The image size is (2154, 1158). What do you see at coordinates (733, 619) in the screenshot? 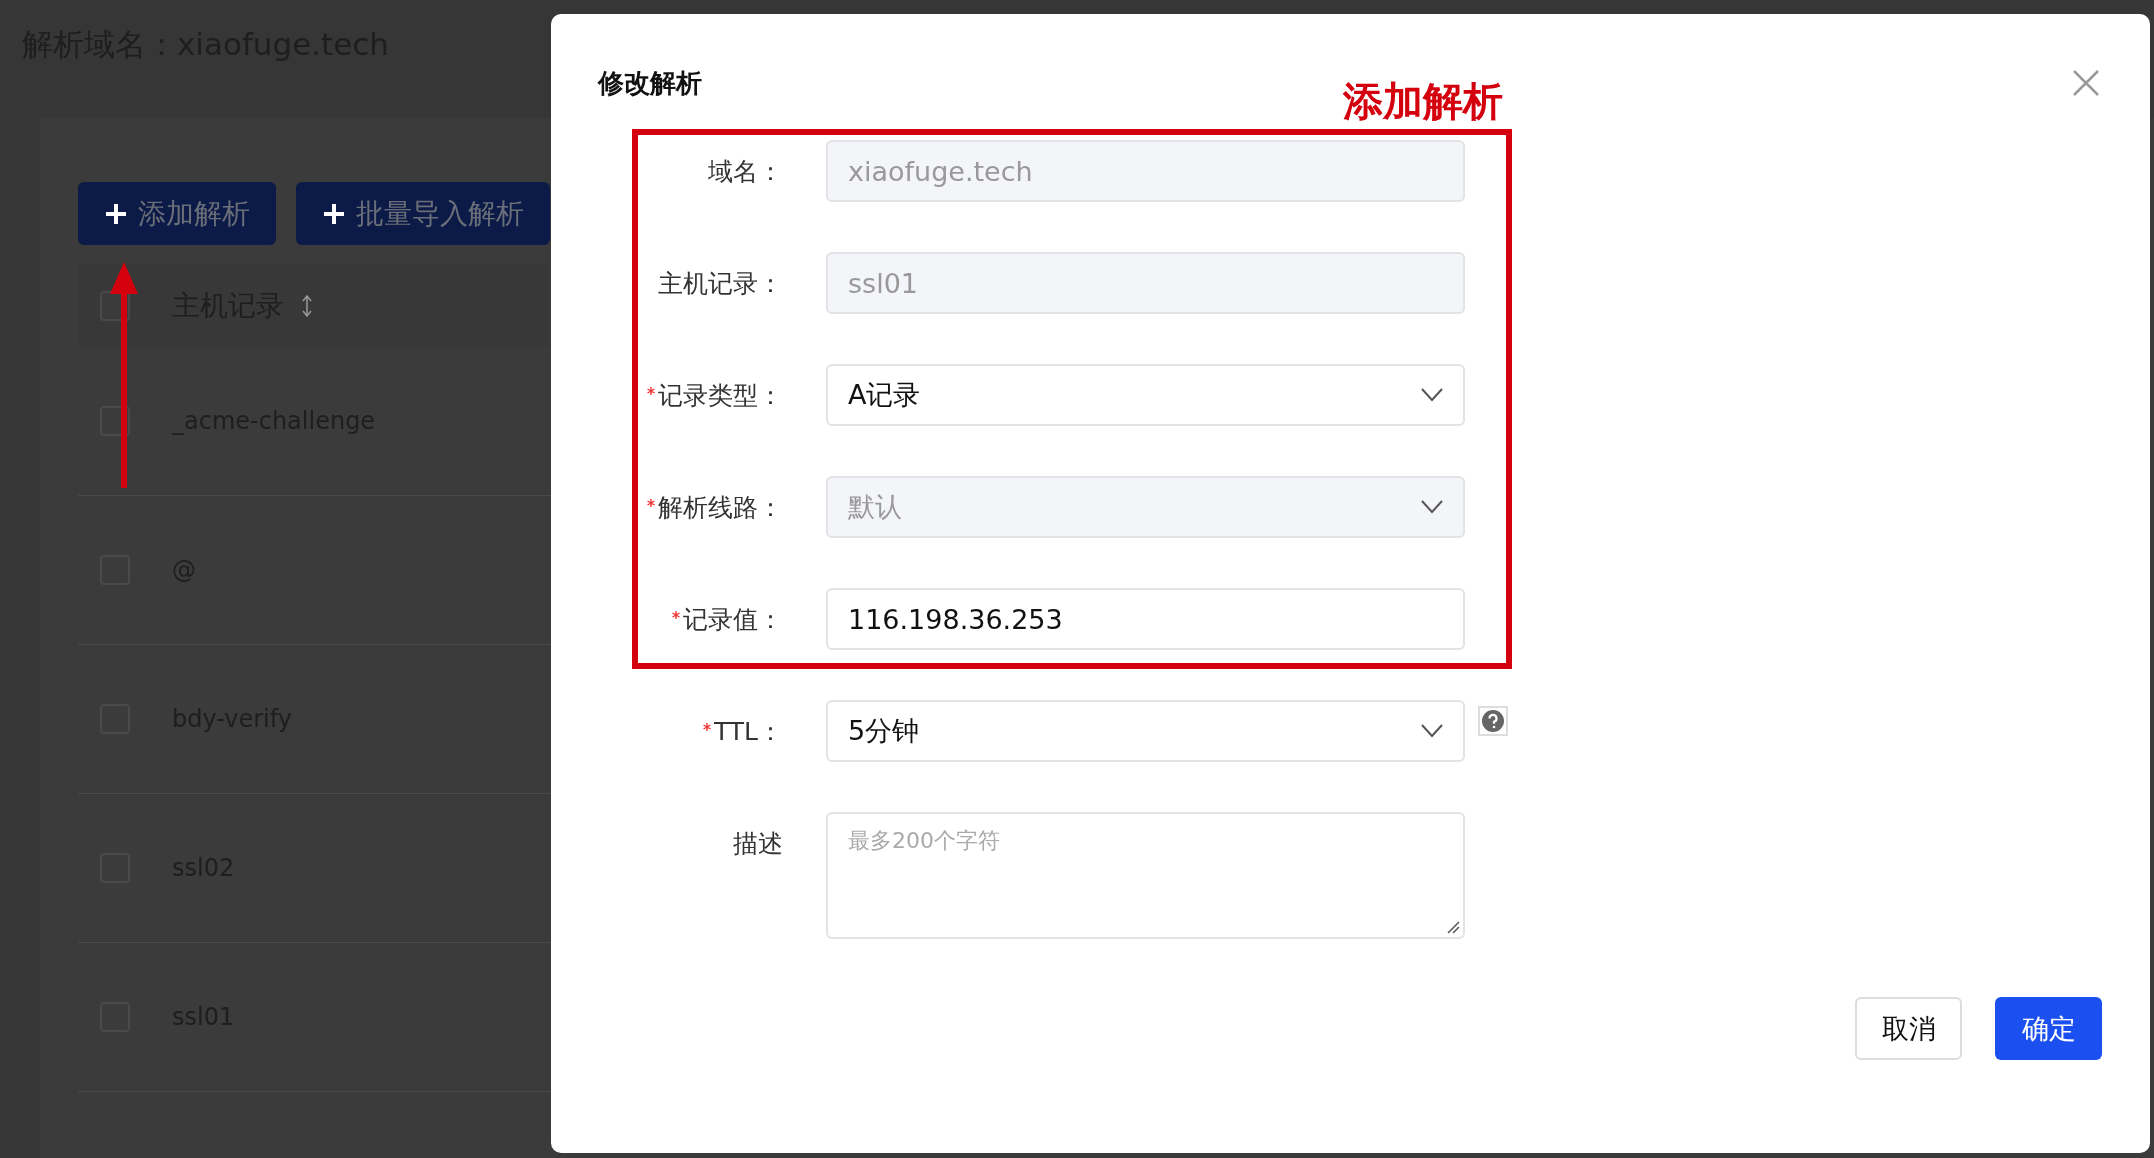
I see `field-label: 记录值：` at bounding box center [733, 619].